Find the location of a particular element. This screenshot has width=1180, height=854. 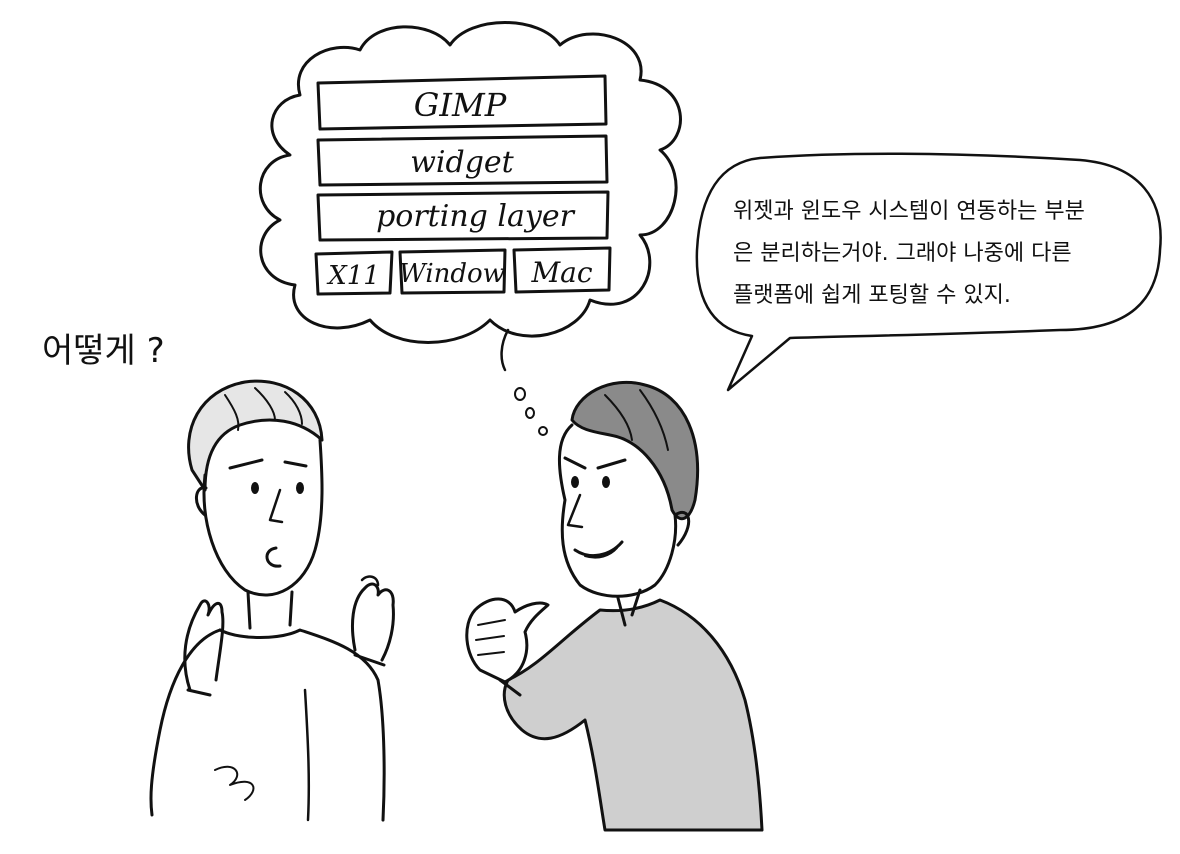

backend-mac-label: Mac is located at coordinates (561, 272).